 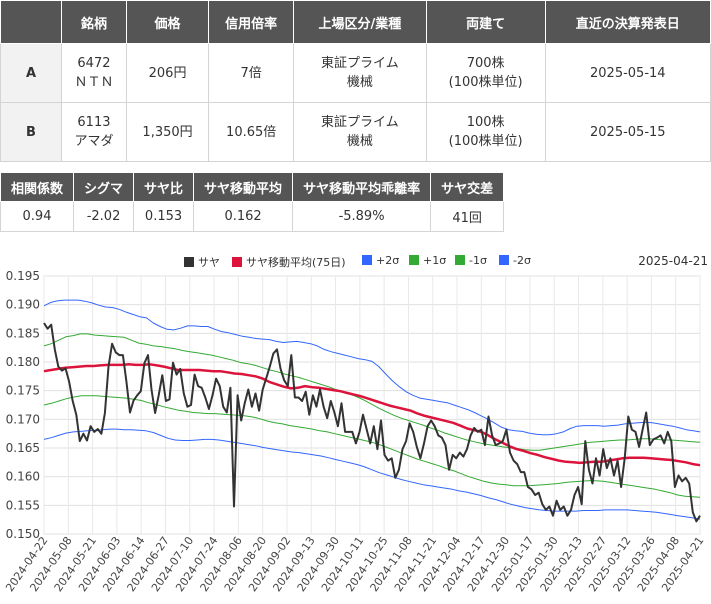 I want to click on margin-ratio-cell: 10.65倍, so click(x=251, y=132).